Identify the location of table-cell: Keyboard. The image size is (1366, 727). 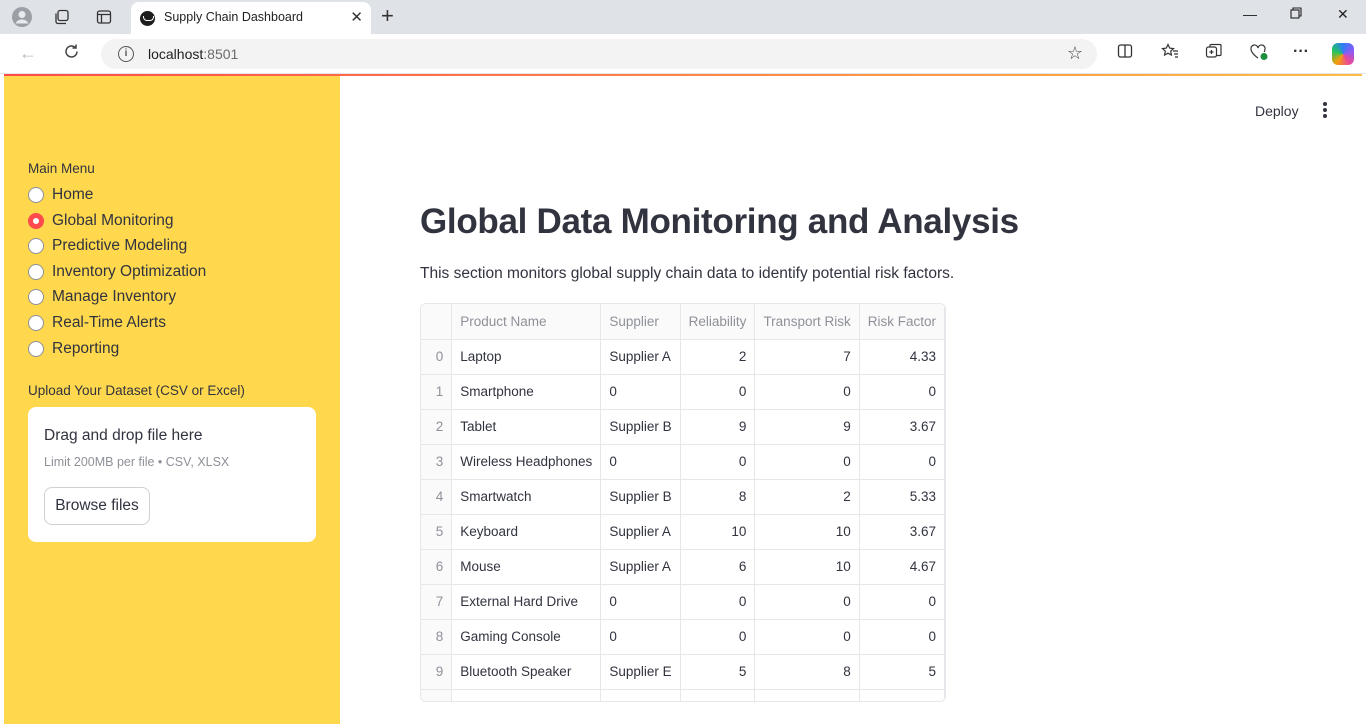
(526, 532).